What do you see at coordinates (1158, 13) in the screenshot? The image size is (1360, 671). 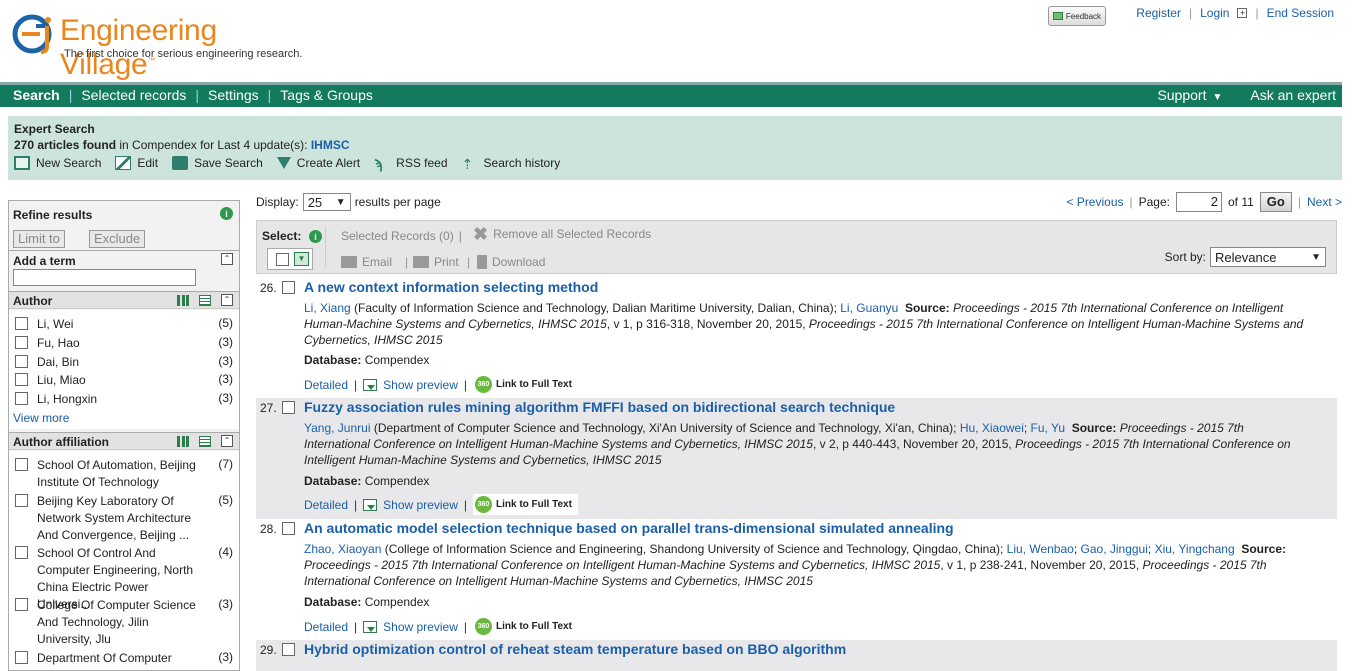 I see `register-link: Register` at bounding box center [1158, 13].